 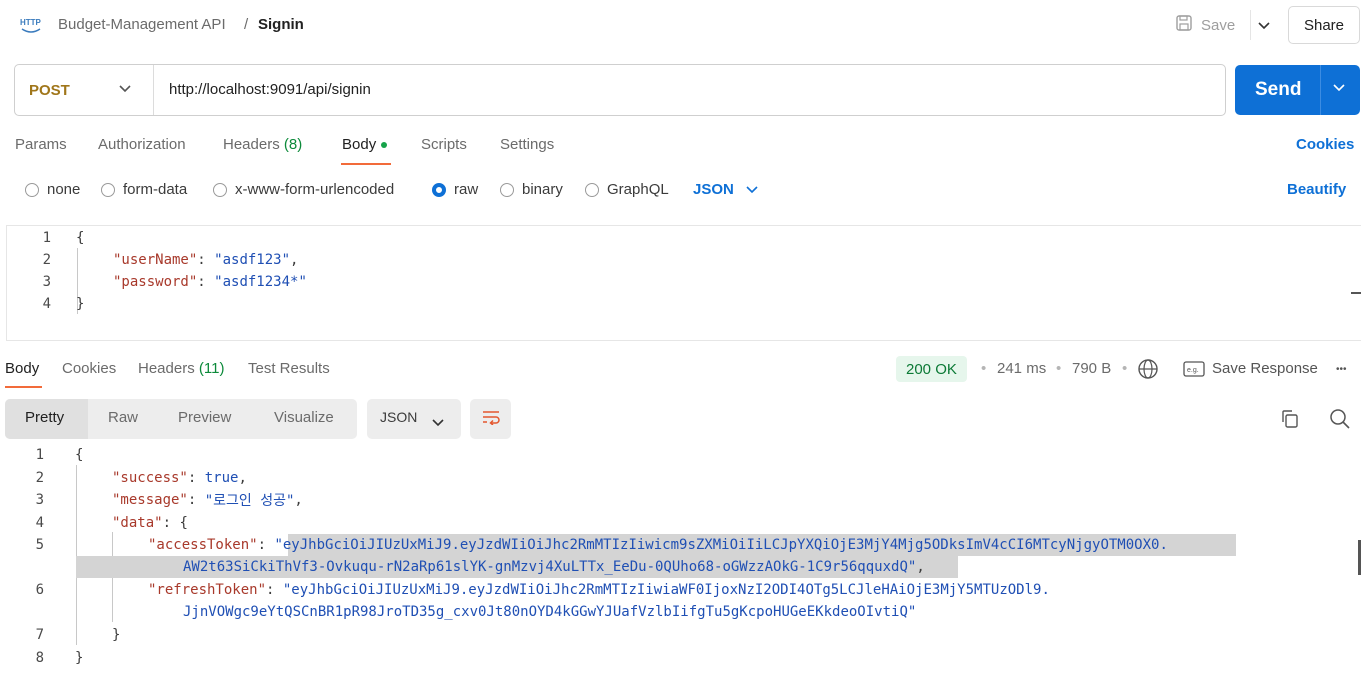 I want to click on copy-icon, so click(x=1290, y=421).